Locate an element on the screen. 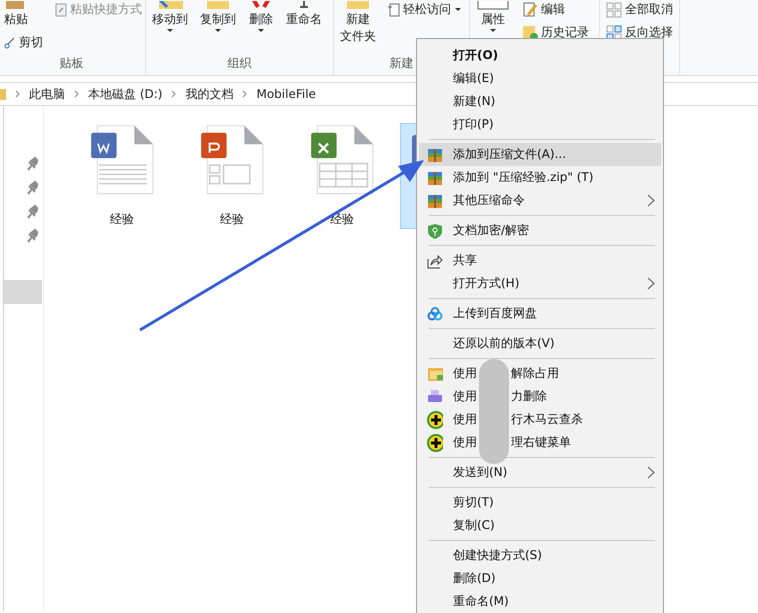  menu-item: 打开(O) is located at coordinates (540, 55).